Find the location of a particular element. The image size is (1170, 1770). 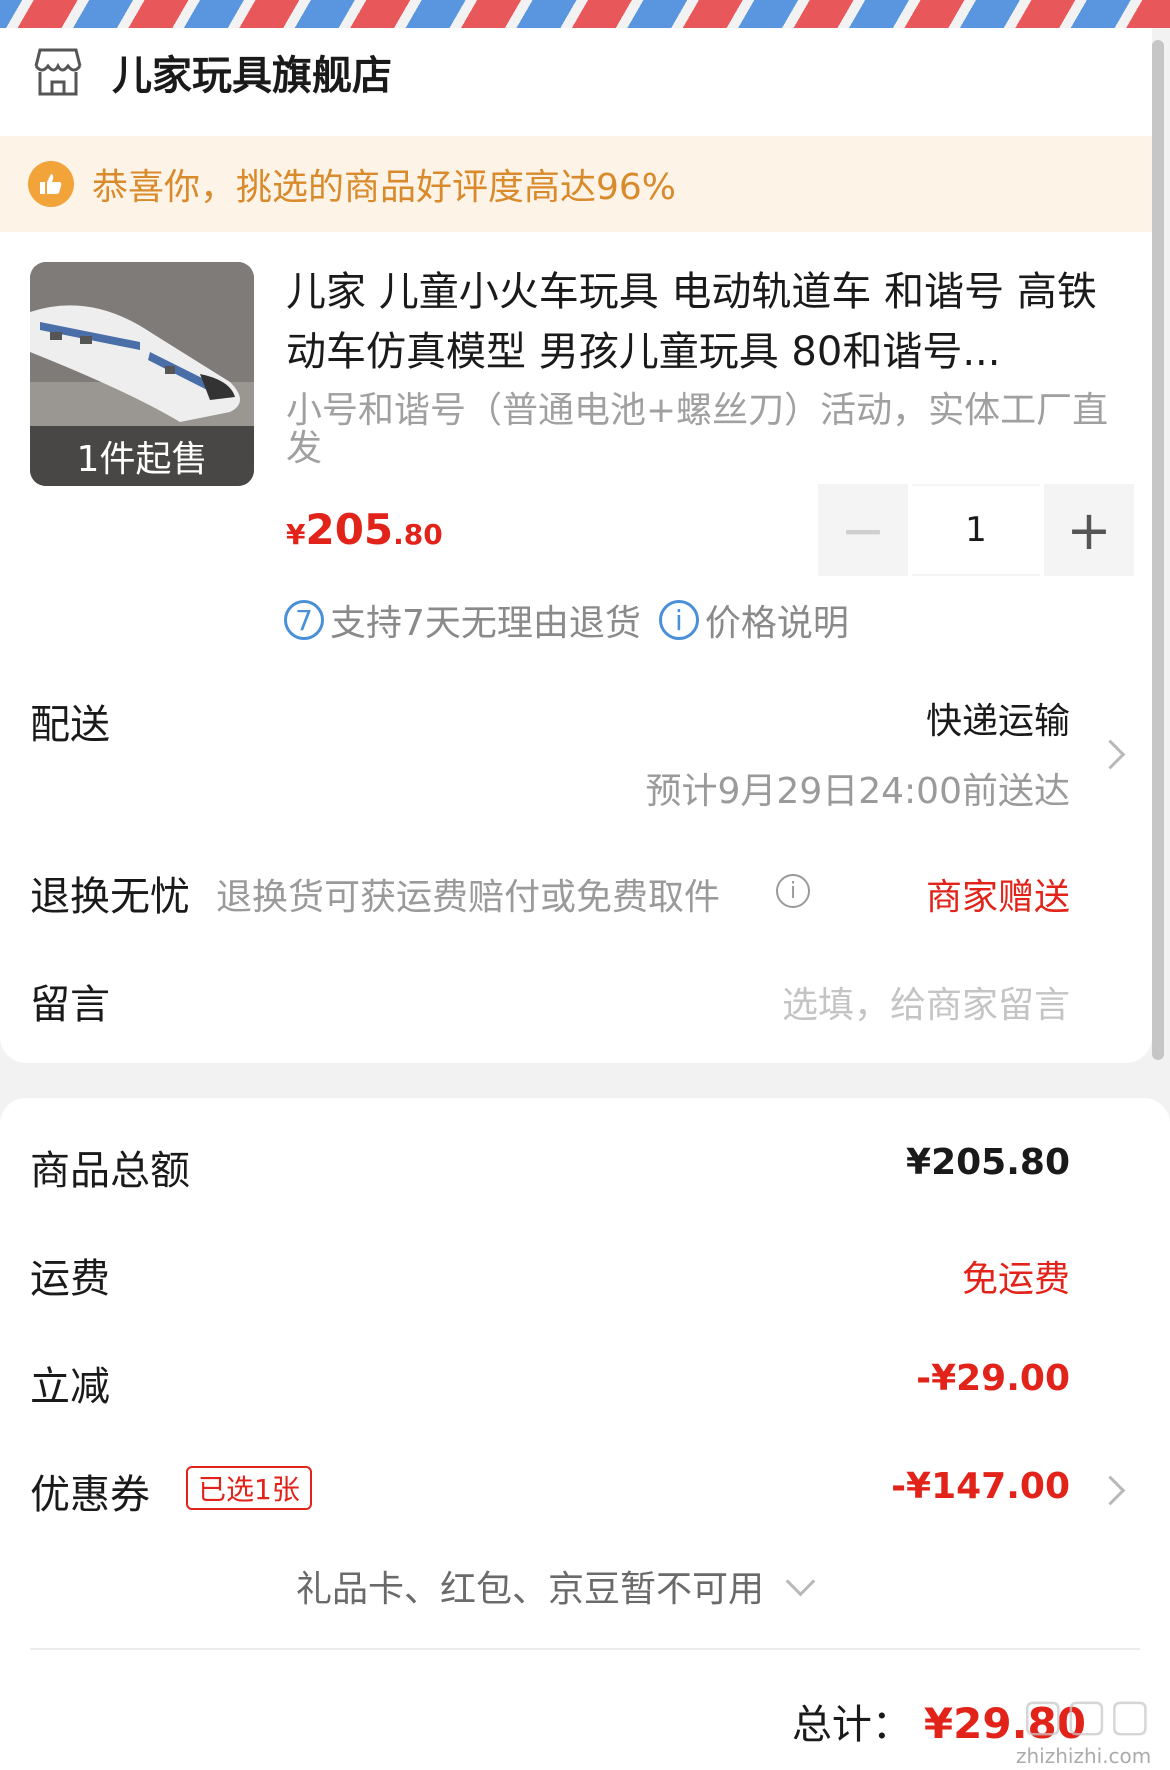

store-icon is located at coordinates (58, 72).